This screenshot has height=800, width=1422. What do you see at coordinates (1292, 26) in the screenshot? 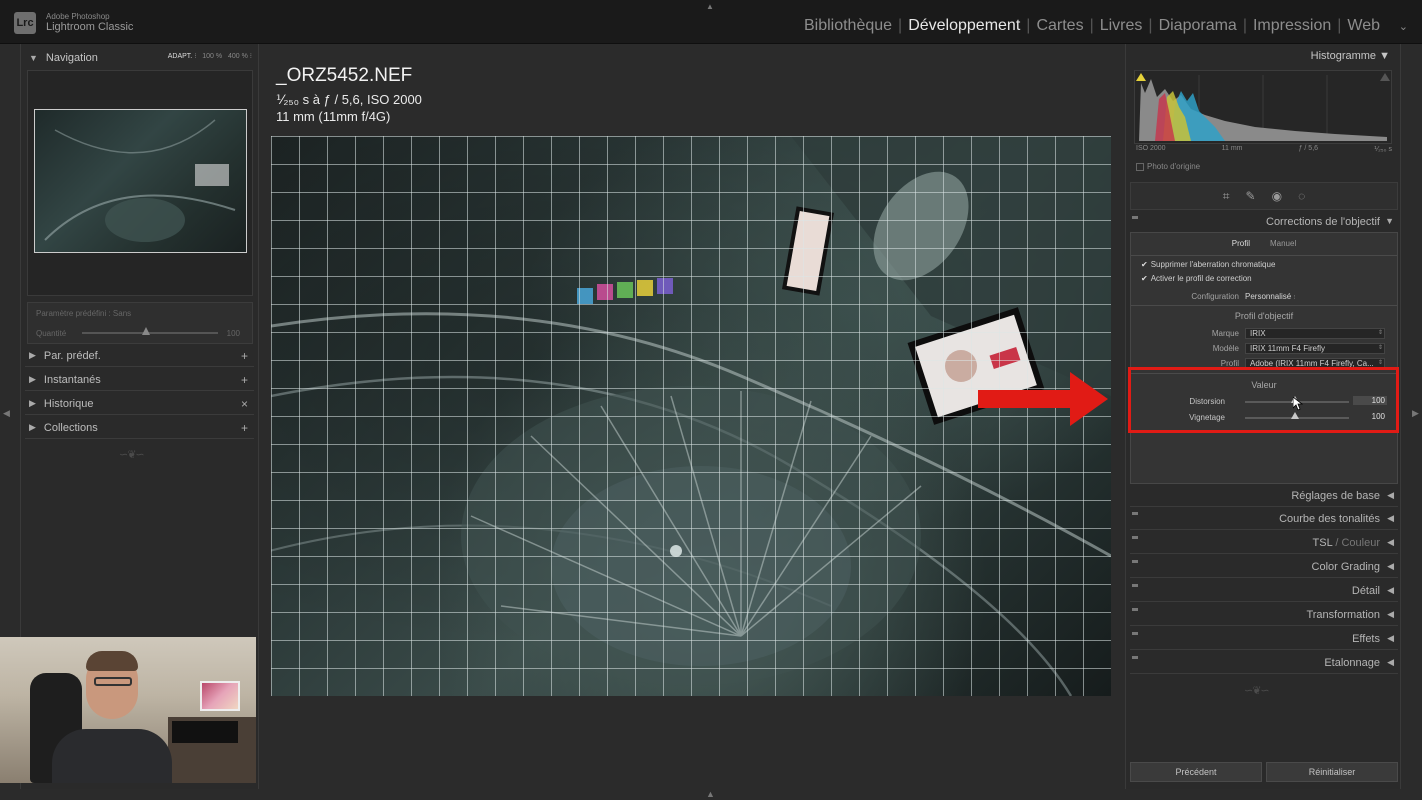
I see `module-impression: Impression` at bounding box center [1292, 26].